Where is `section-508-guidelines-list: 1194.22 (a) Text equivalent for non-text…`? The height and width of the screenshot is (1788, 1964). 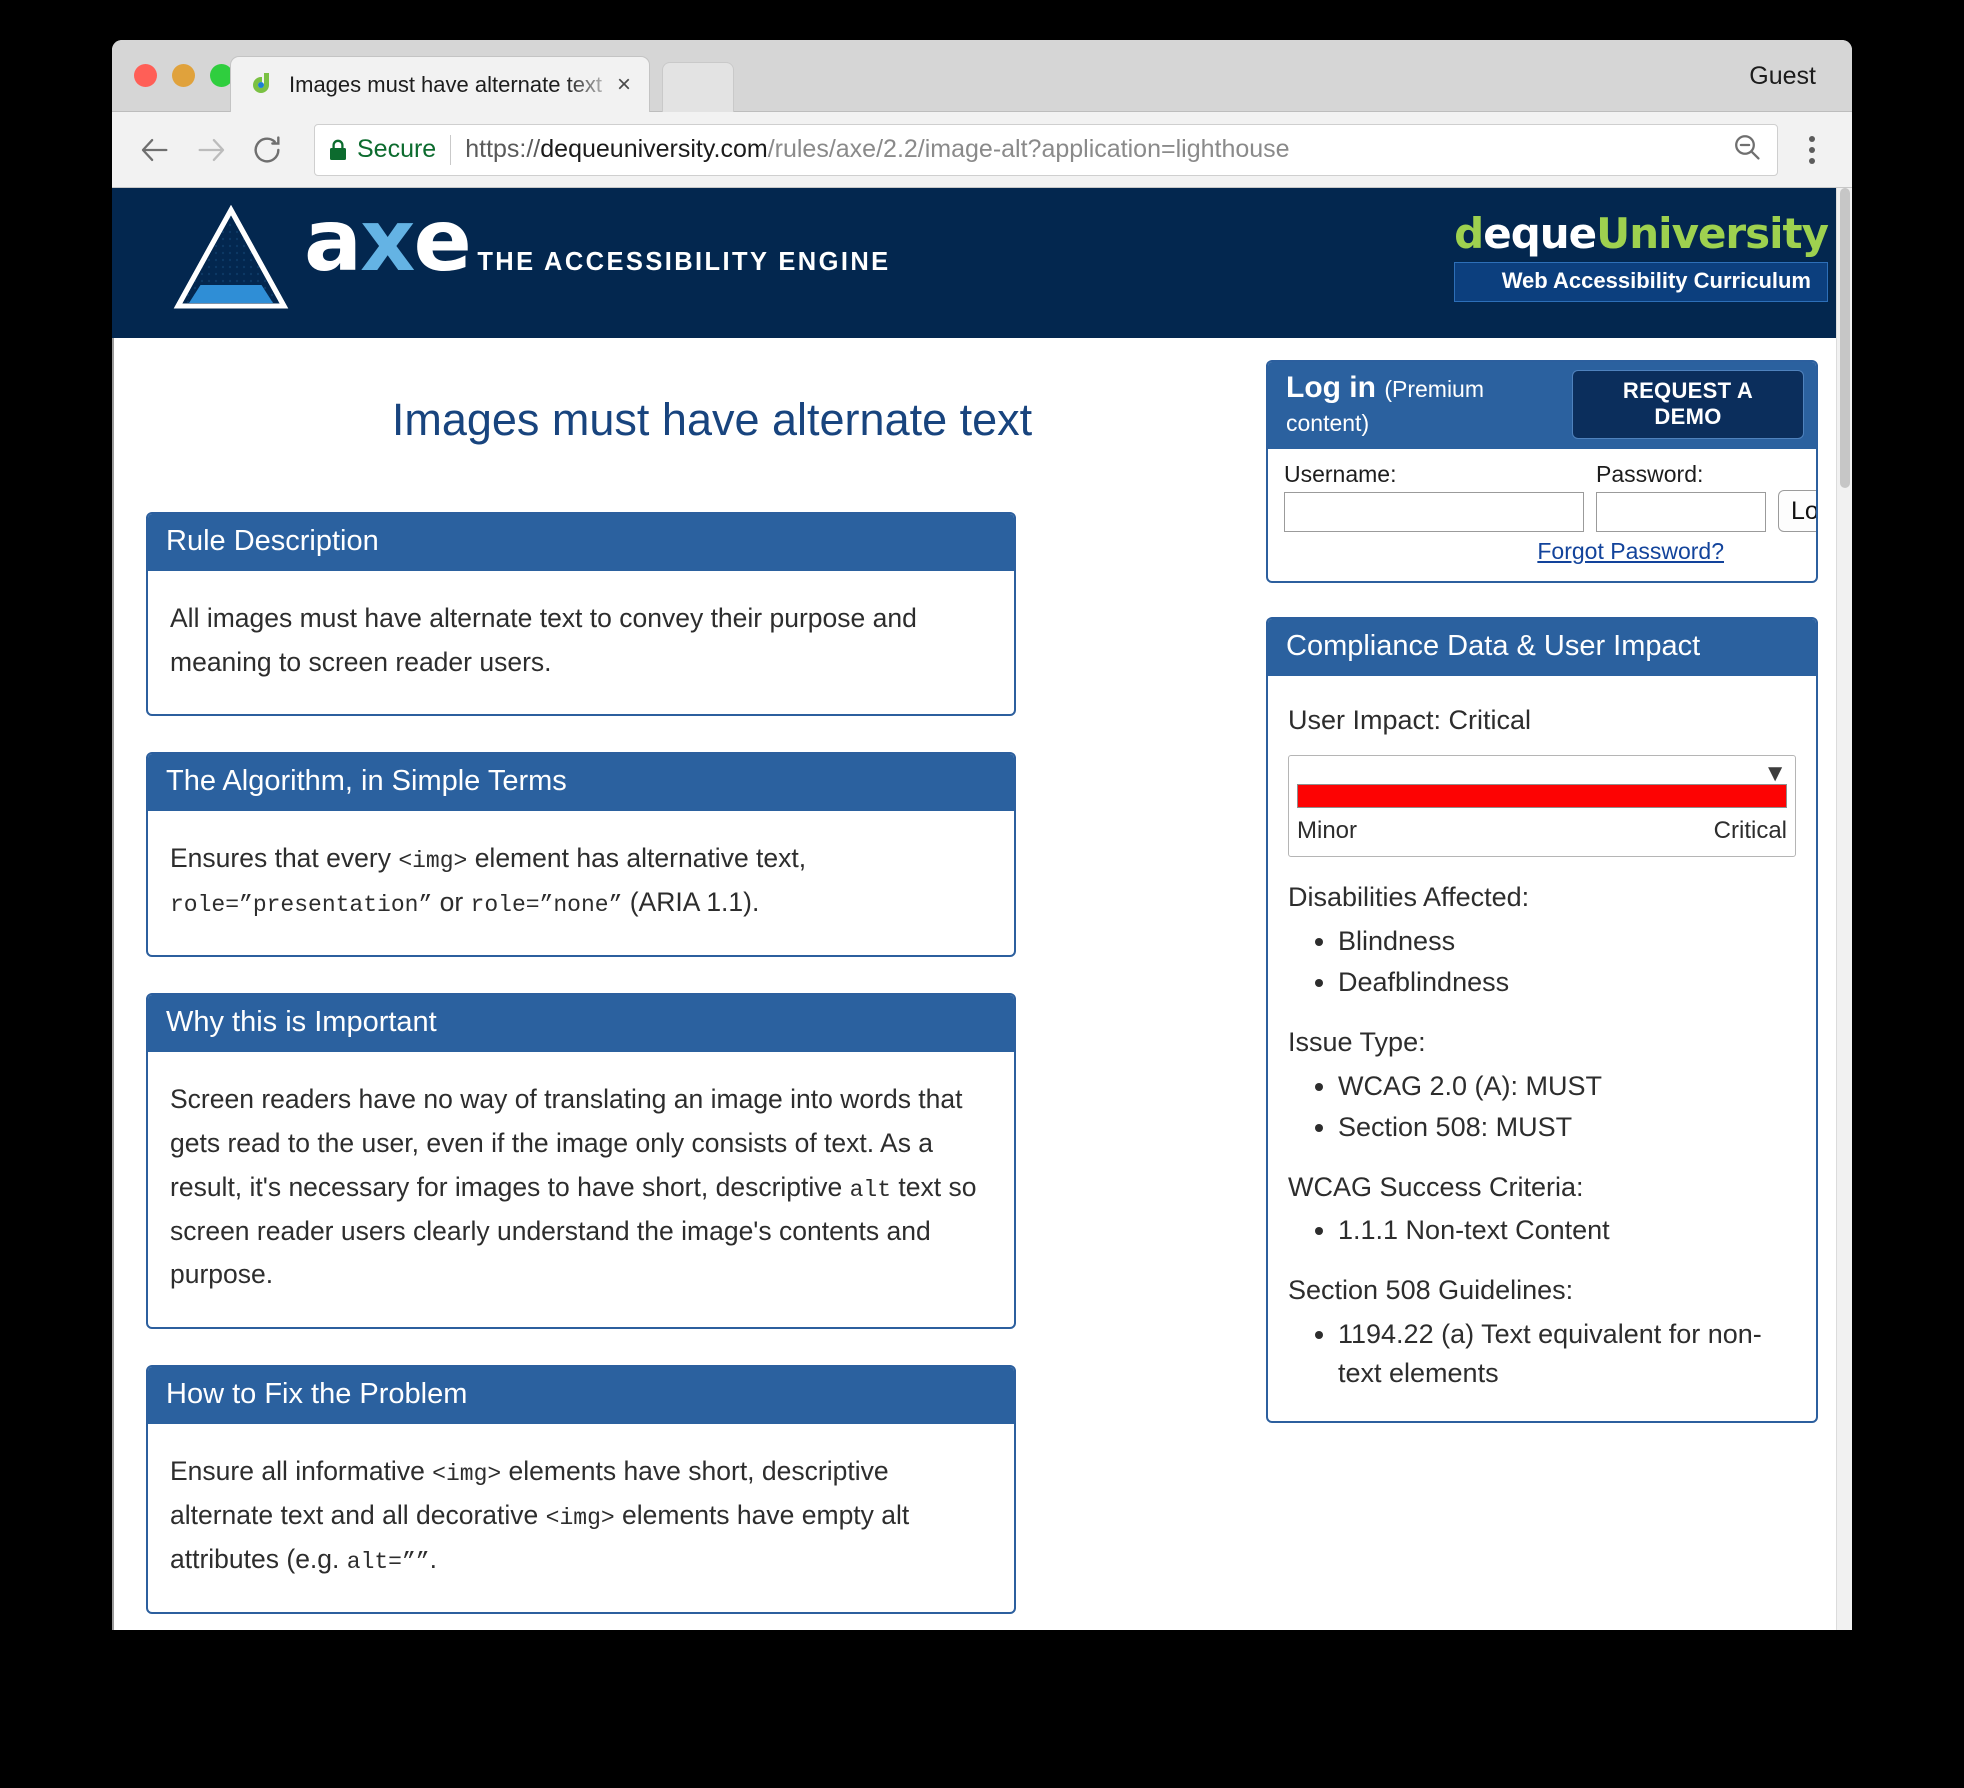
section-508-guidelines-list: 1194.22 (a) Text equivalent for non-text… is located at coordinates (1550, 1354).